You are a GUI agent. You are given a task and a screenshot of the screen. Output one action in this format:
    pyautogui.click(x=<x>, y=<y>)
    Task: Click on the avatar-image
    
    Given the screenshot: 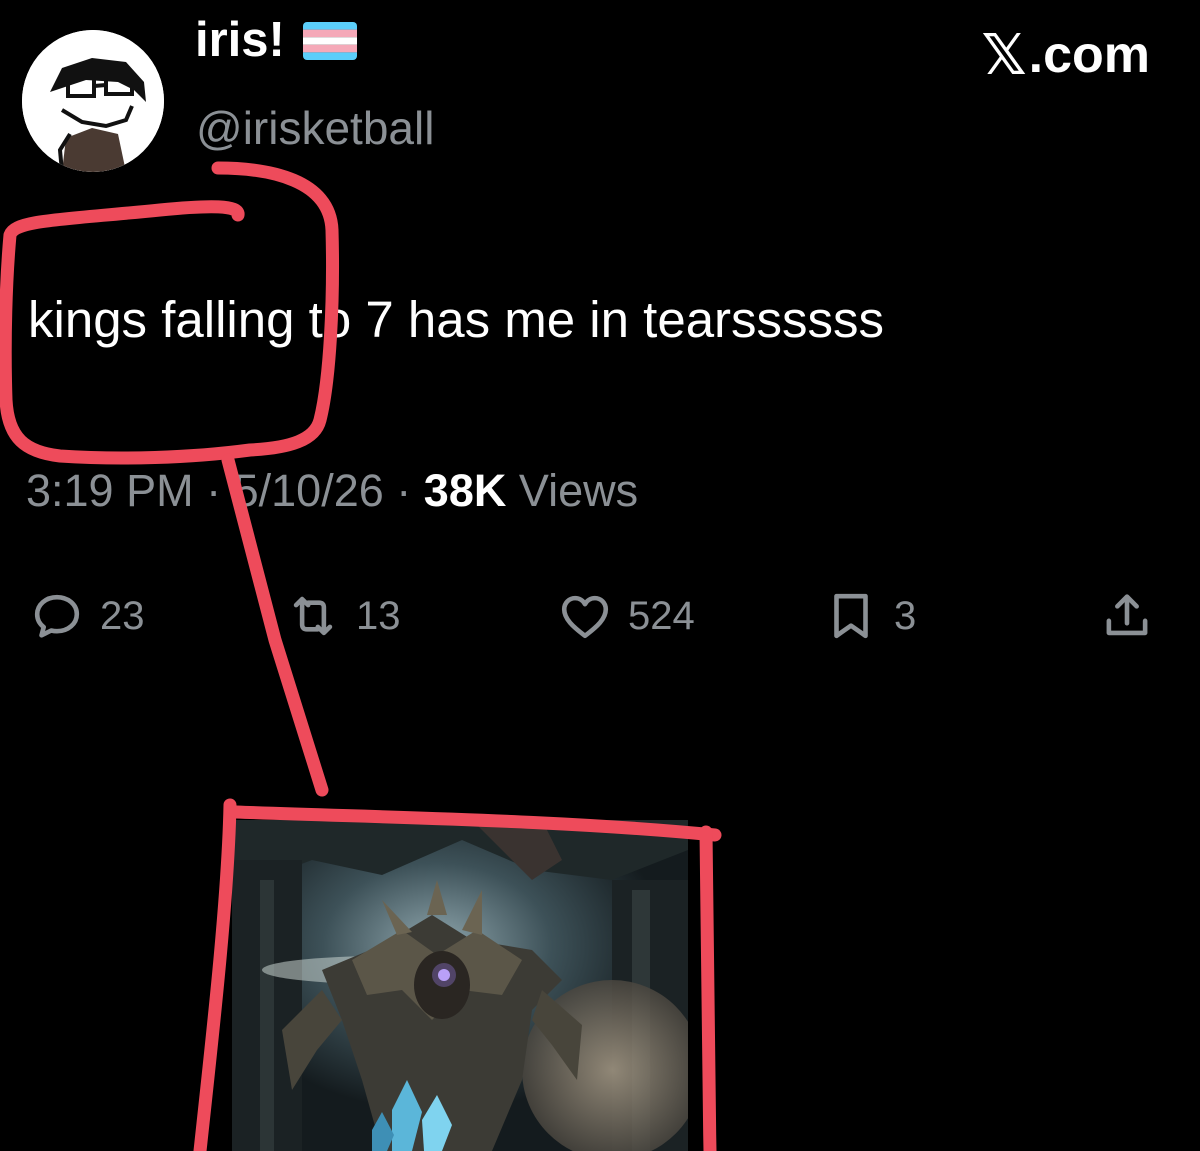 What is the action you would take?
    pyautogui.click(x=93, y=101)
    